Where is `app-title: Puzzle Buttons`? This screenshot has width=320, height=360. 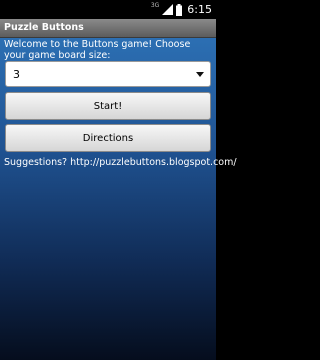 app-title: Puzzle Buttons is located at coordinates (44, 27).